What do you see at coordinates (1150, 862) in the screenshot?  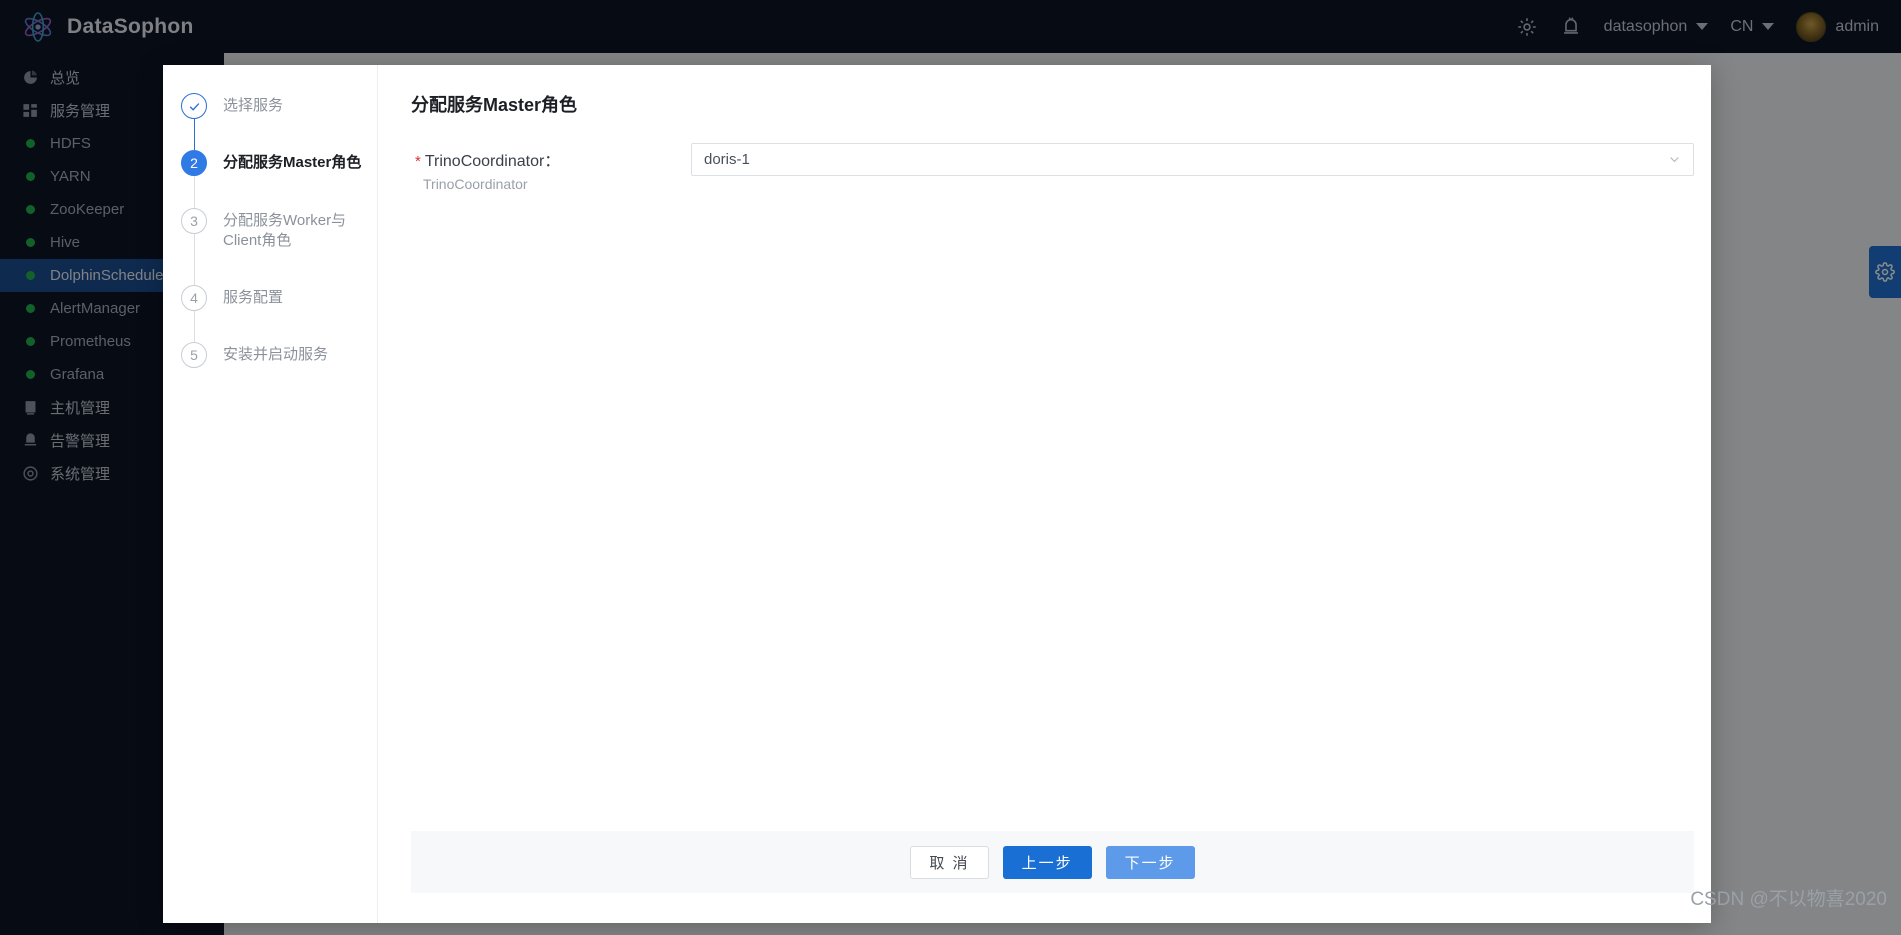 I see `next-step-button: 下一步` at bounding box center [1150, 862].